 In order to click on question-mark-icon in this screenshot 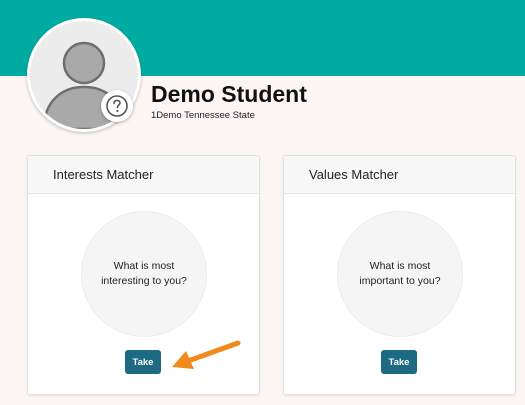, I will do `click(117, 106)`.